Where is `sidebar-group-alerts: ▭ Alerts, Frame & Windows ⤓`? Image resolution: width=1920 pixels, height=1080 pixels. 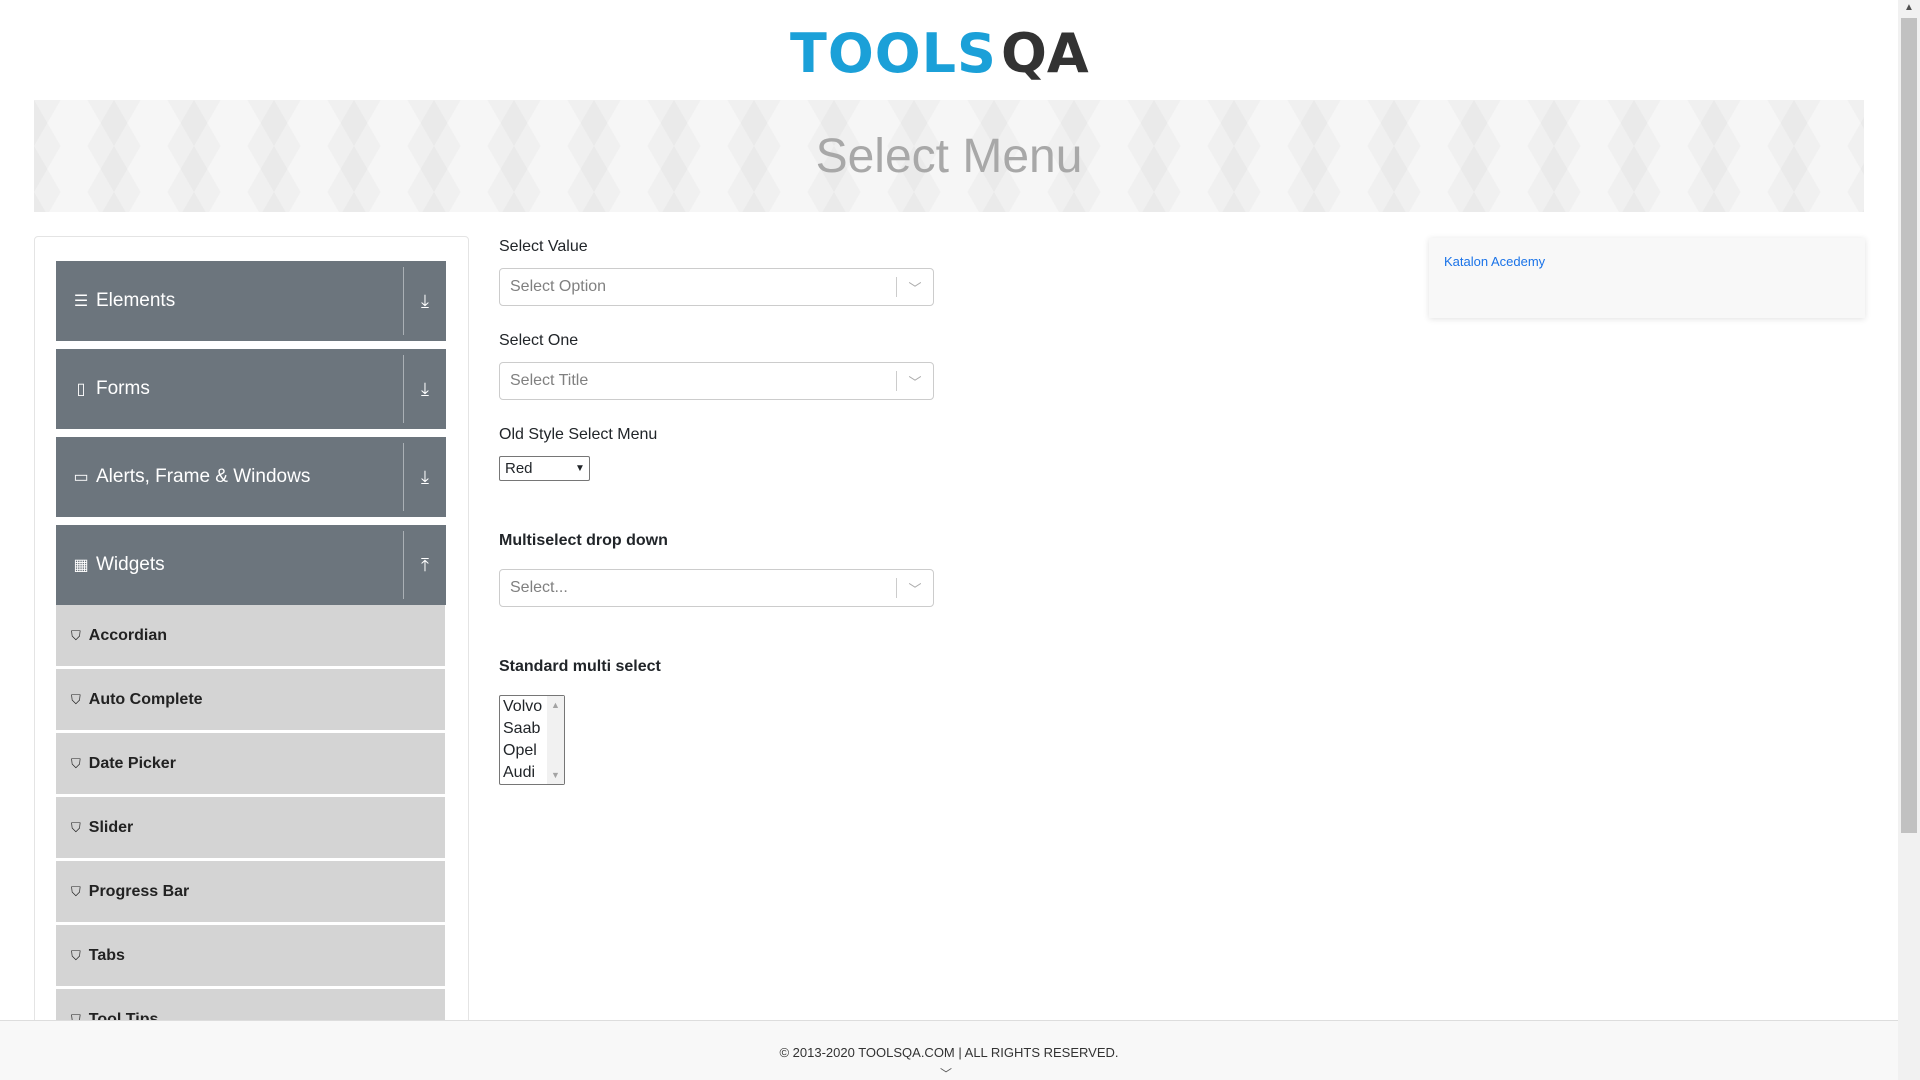 sidebar-group-alerts: ▭ Alerts, Frame & Windows ⤓ is located at coordinates (251, 477).